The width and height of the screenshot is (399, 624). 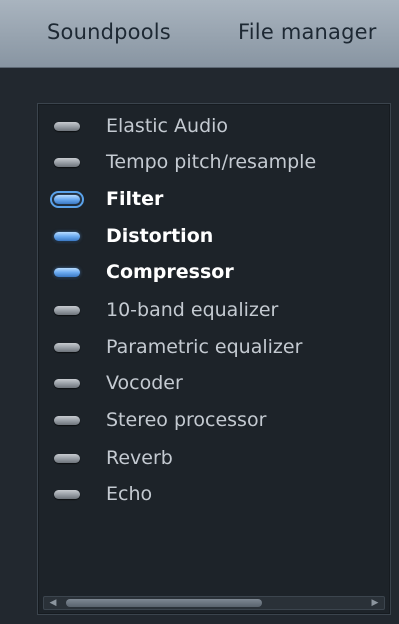 I want to click on effect-item-distortion: Distortion, so click(x=214, y=236).